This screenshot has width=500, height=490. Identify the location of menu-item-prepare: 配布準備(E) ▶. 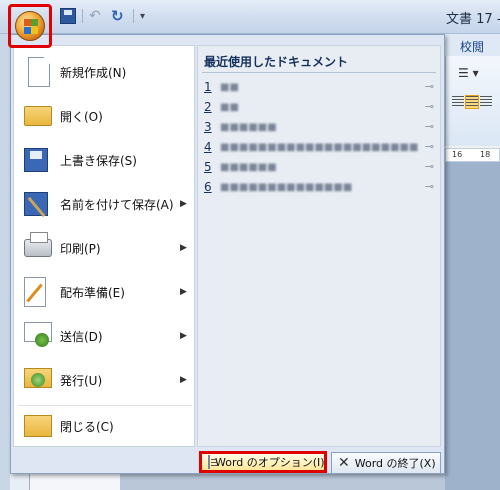
(104, 292).